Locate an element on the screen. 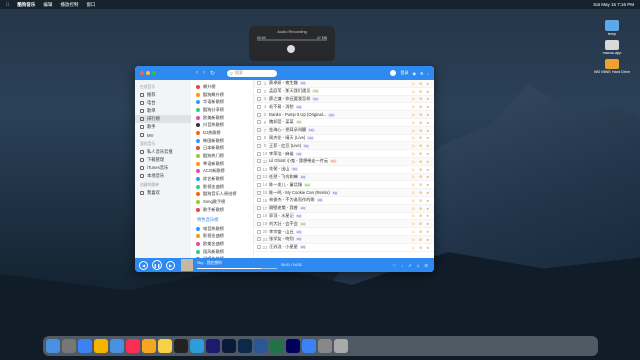 Image resolution: width=640 pixels, height=360 pixels. sidebar-item: 推荐 is located at coordinates (163, 95).